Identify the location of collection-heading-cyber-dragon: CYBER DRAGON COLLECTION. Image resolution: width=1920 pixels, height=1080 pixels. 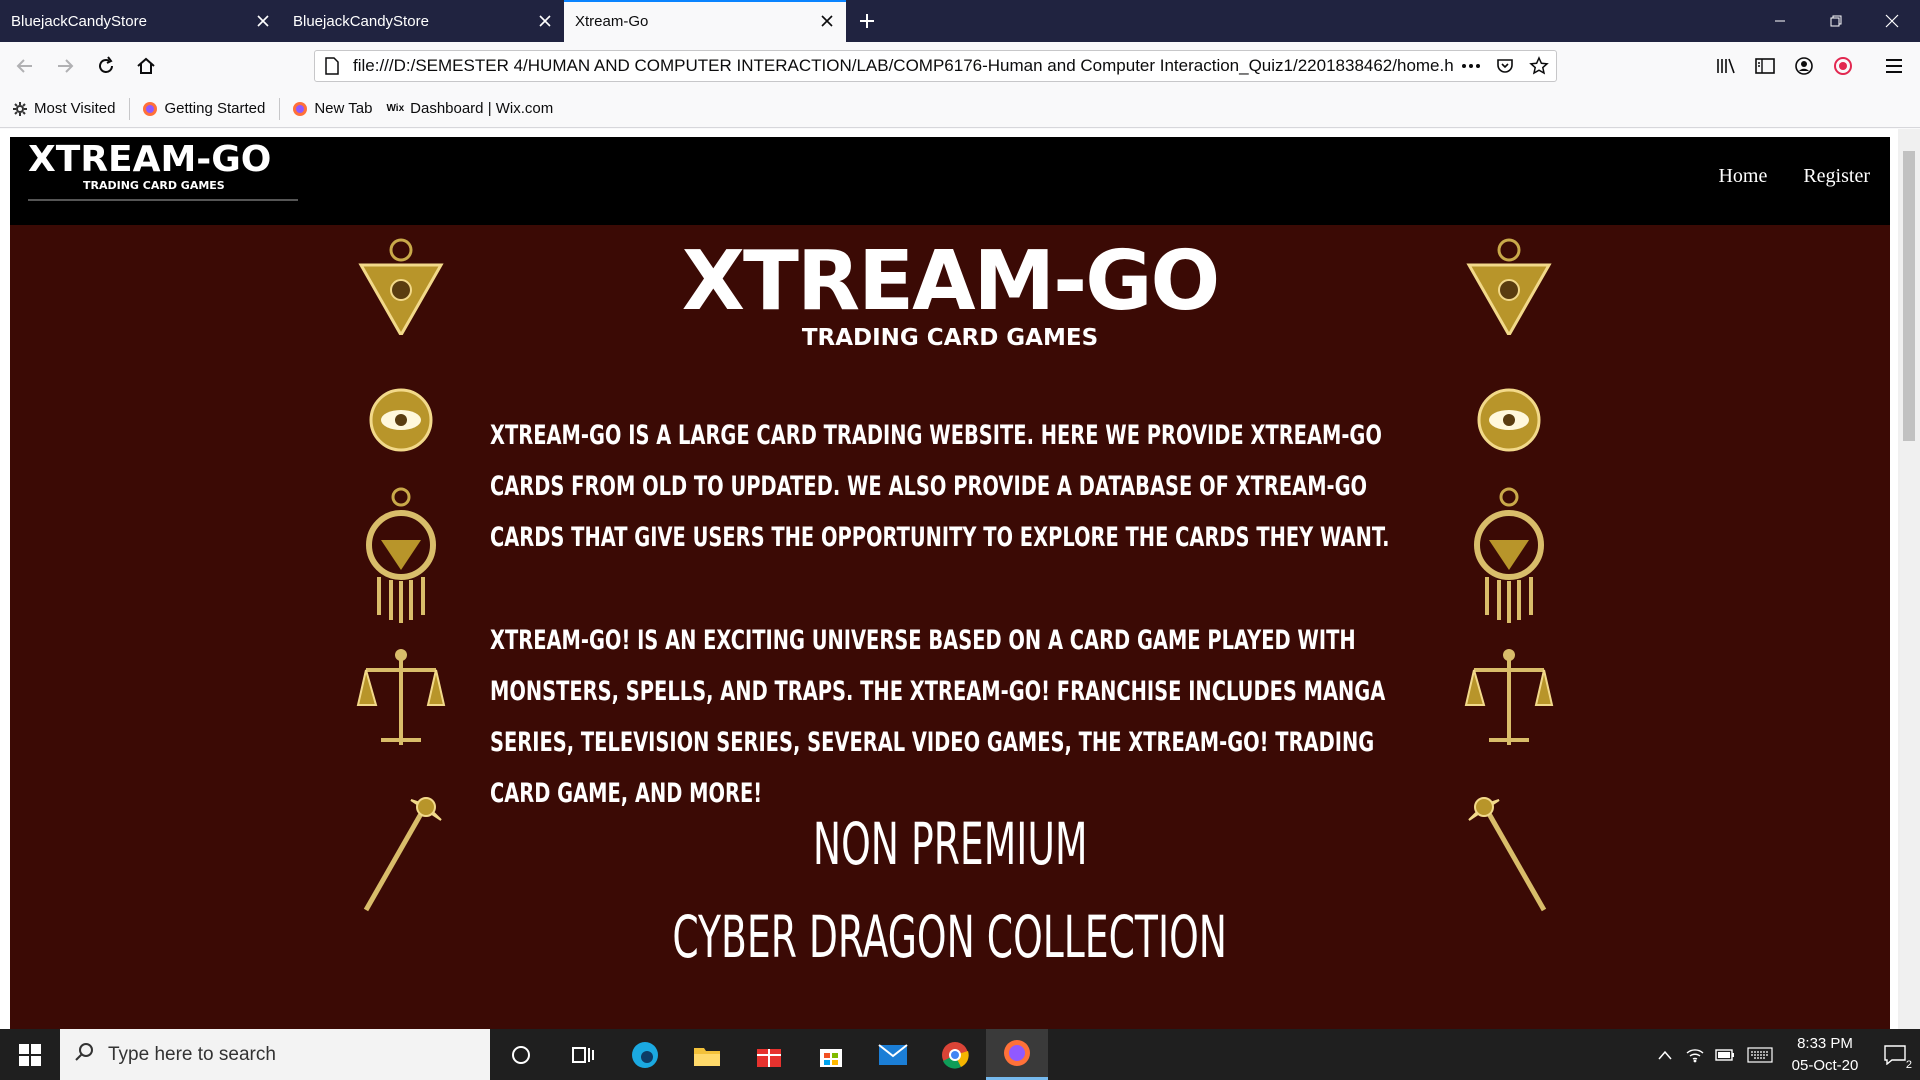
(950, 937).